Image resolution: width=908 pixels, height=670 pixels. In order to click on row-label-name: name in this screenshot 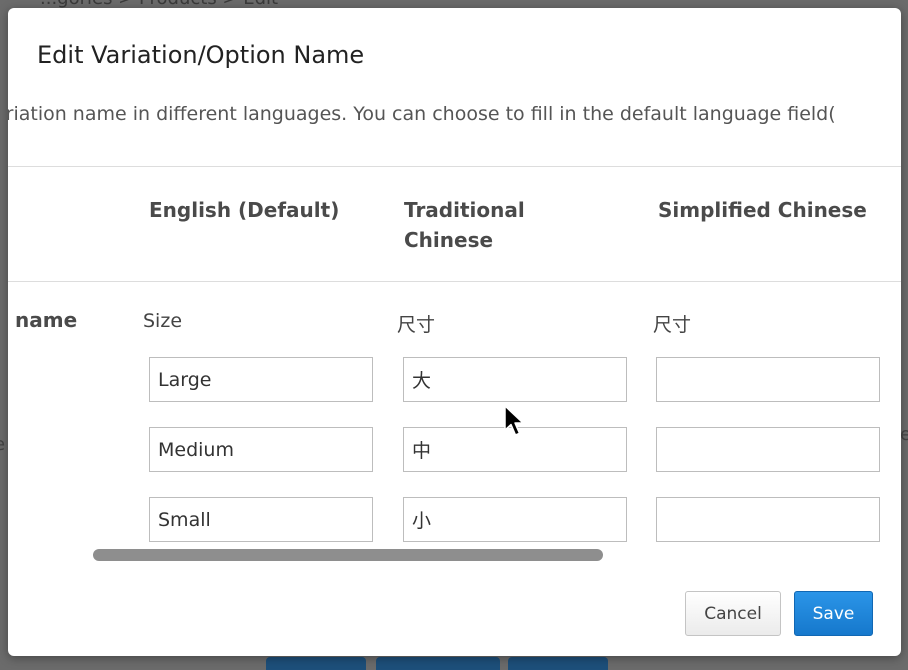, I will do `click(46, 320)`.